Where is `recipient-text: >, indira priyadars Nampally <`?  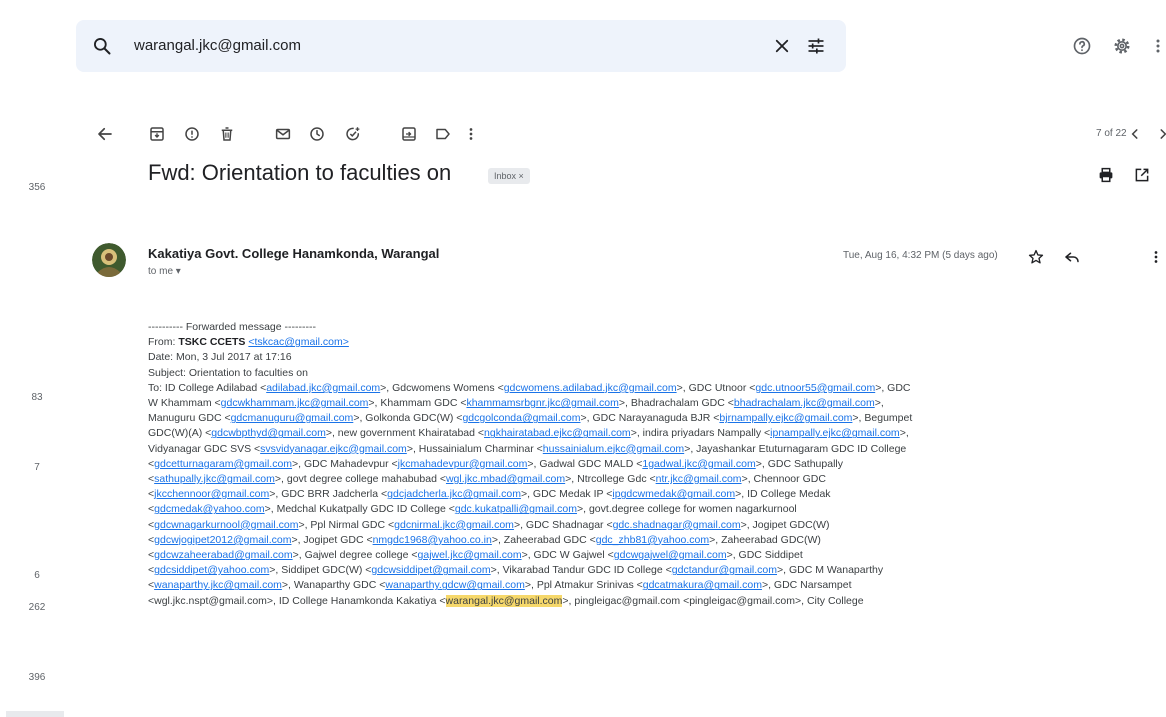 recipient-text: >, indira priyadars Nampally < is located at coordinates (700, 433).